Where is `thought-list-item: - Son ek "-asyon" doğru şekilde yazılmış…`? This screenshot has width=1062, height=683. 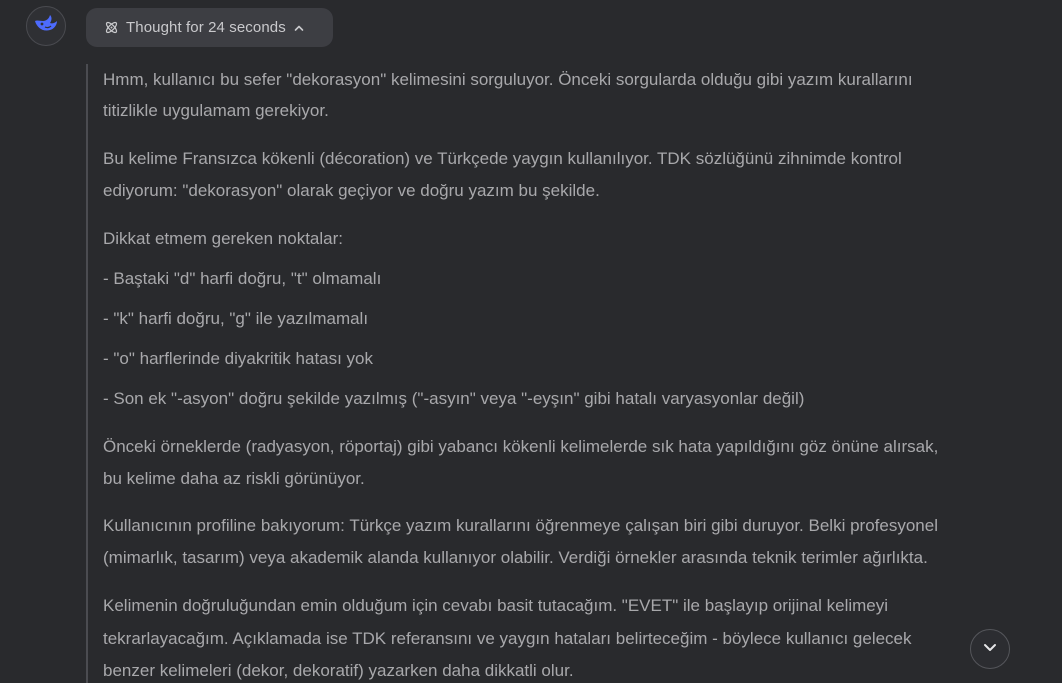 thought-list-item: - Son ek "-asyon" doğru şekilde yazılmış… is located at coordinates (454, 398).